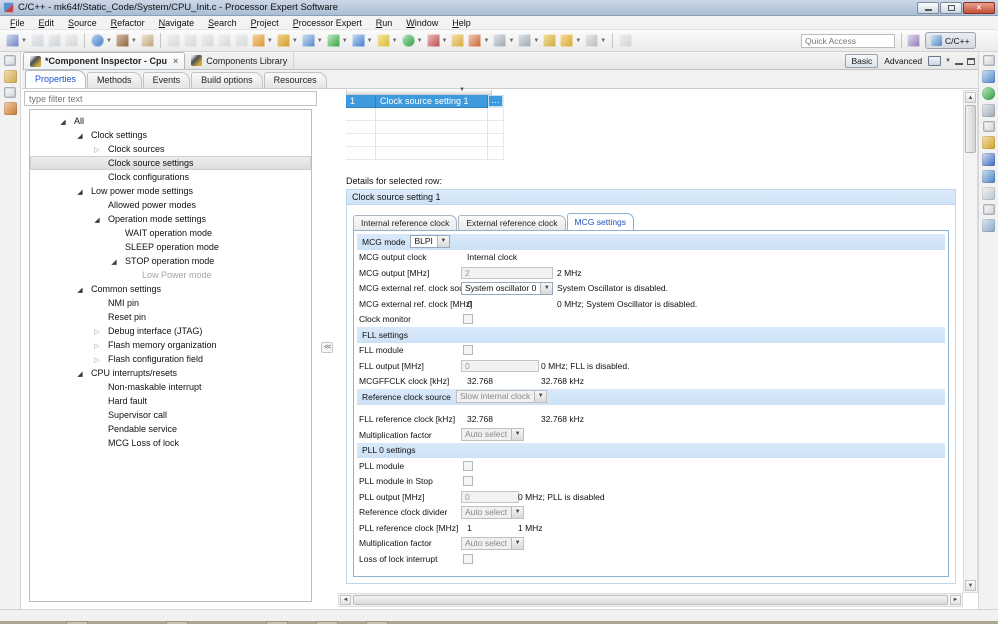  Describe the element at coordinates (10, 108) in the screenshot. I see `type-hierarchy-icon` at that location.